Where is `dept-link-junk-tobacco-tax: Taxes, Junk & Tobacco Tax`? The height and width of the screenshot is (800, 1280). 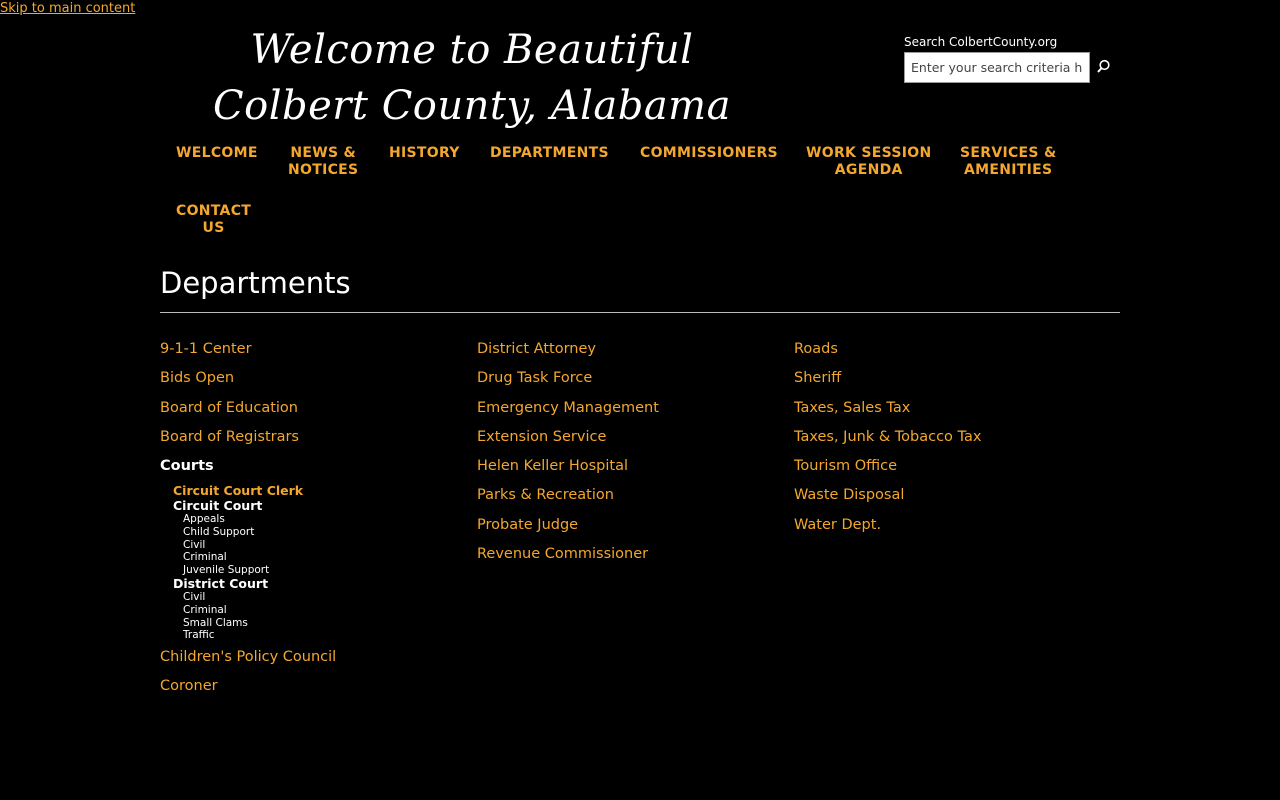 dept-link-junk-tobacco-tax: Taxes, Junk & Tobacco Tax is located at coordinates (949, 437).